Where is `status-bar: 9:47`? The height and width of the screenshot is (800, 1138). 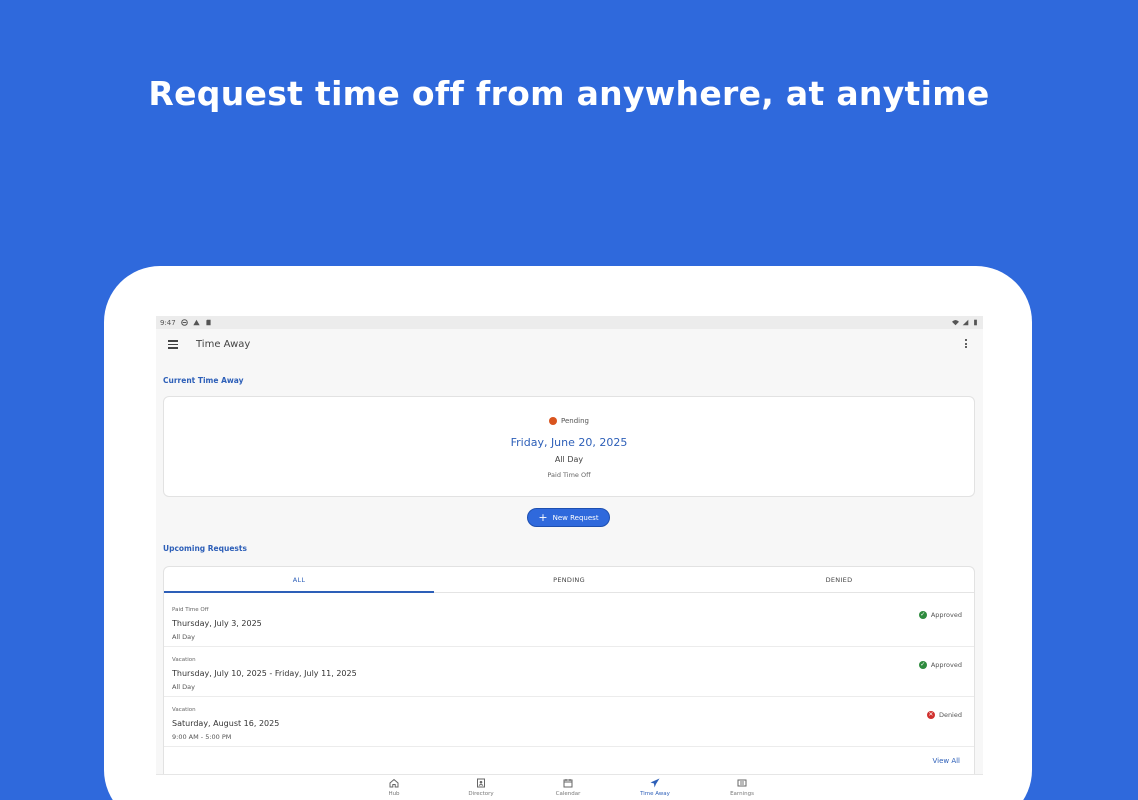 status-bar: 9:47 is located at coordinates (569, 322).